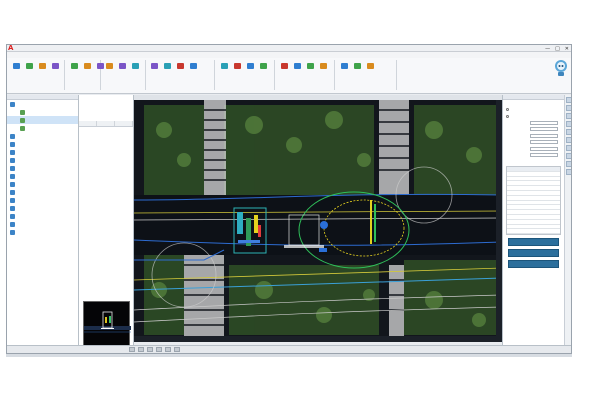 The width and height of the screenshot is (590, 400). Describe the element at coordinates (533, 220) in the screenshot. I see `parameter-settings-panel` at that location.